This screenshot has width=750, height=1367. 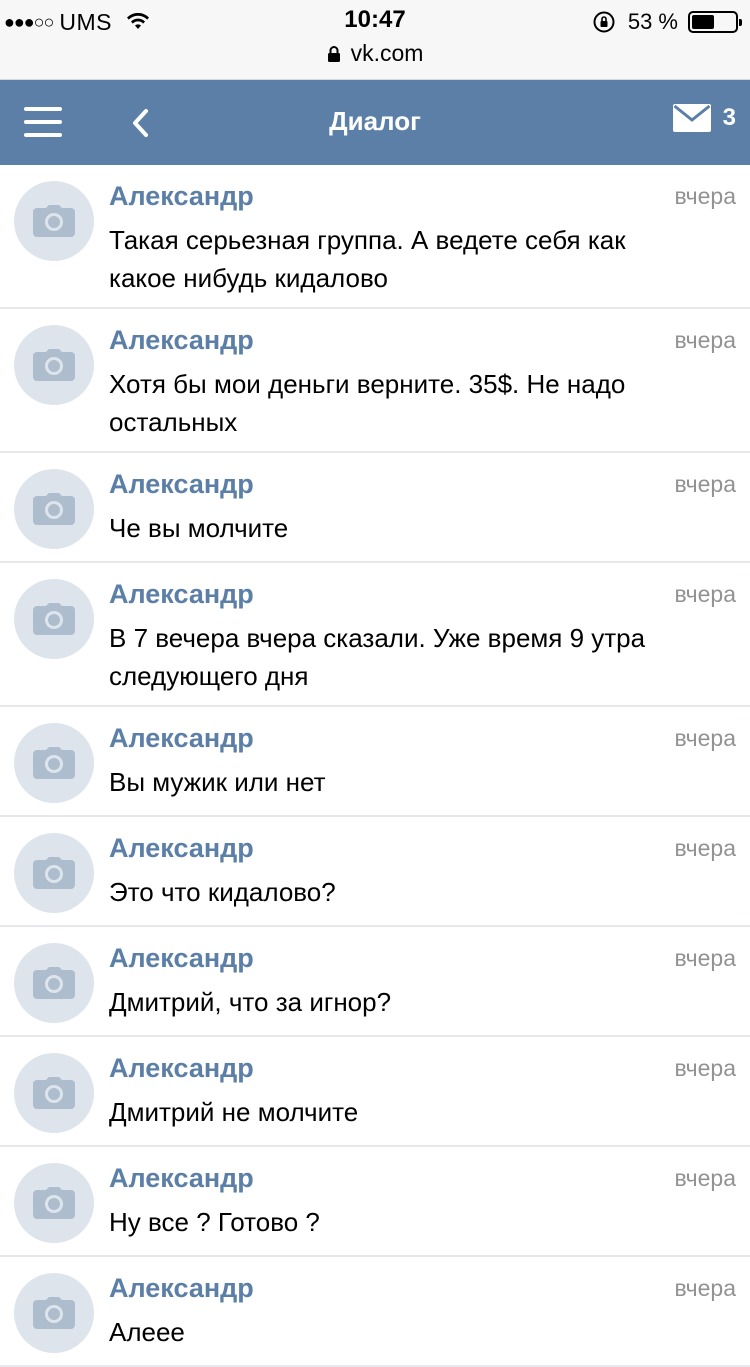 I want to click on message-text: Дмитрий, что за игнор?, so click(x=250, y=1002).